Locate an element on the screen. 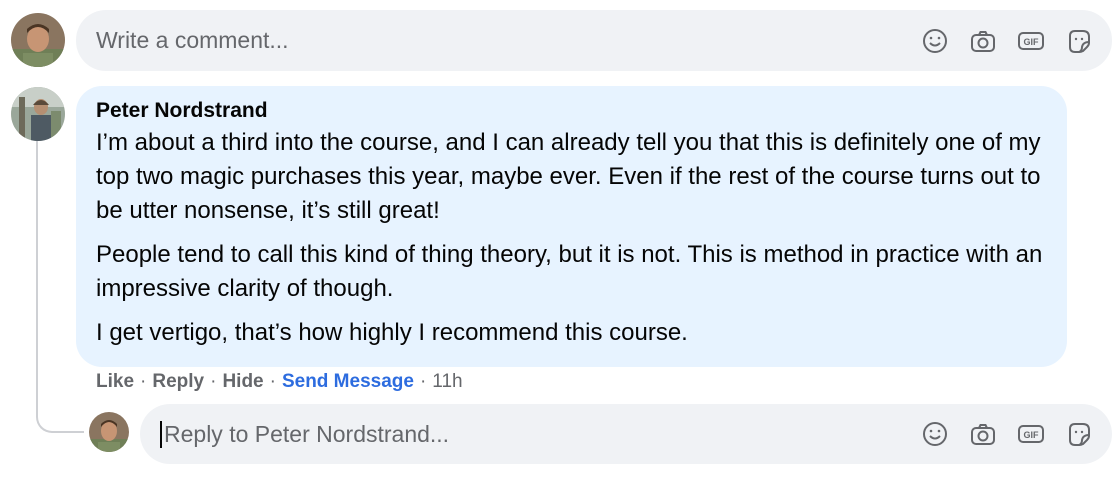 This screenshot has width=1115, height=478. write-comment-box: GIF is located at coordinates (594, 40).